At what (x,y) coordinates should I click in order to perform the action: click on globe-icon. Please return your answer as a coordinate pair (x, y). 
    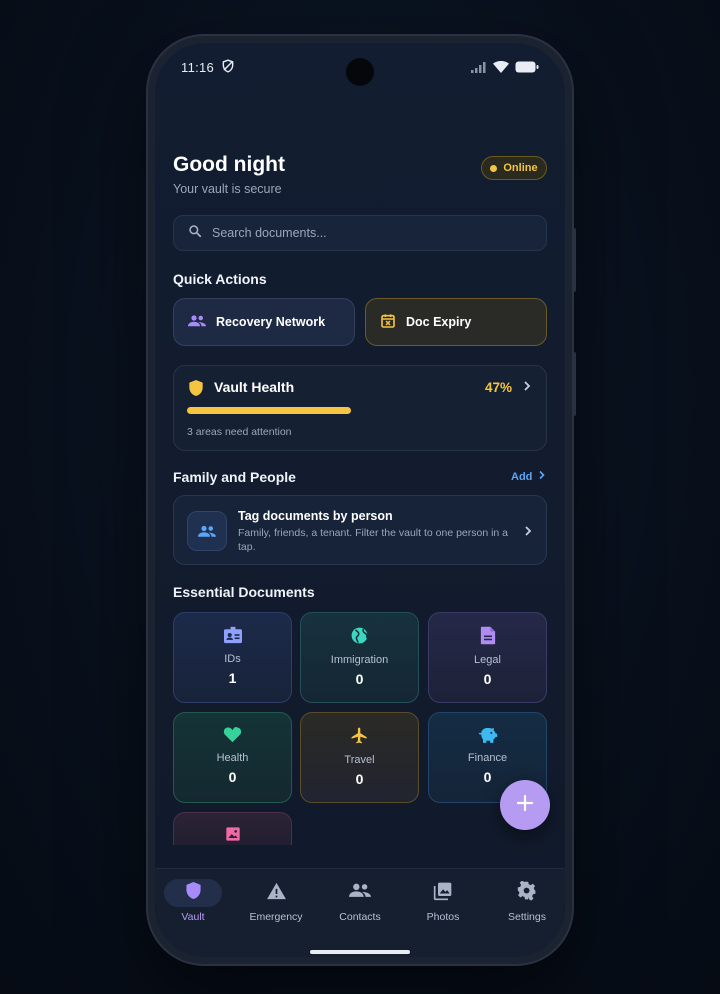
    Looking at the image, I should click on (359, 638).